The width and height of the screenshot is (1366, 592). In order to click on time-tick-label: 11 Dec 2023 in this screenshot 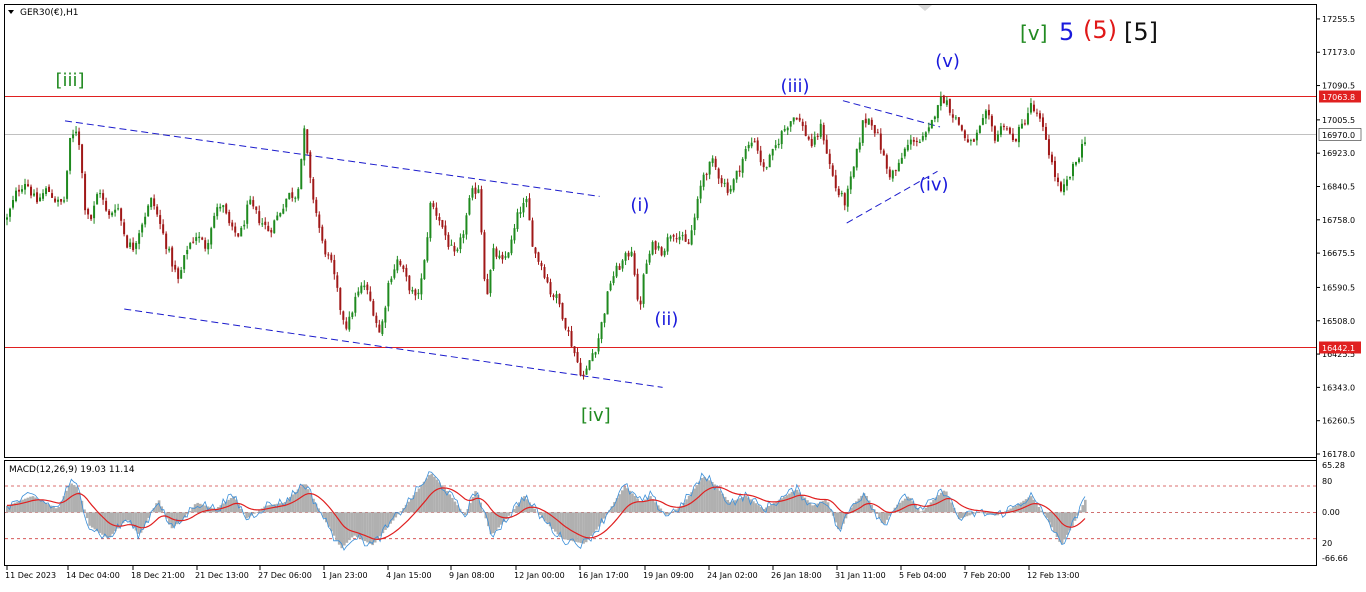, I will do `click(30, 575)`.